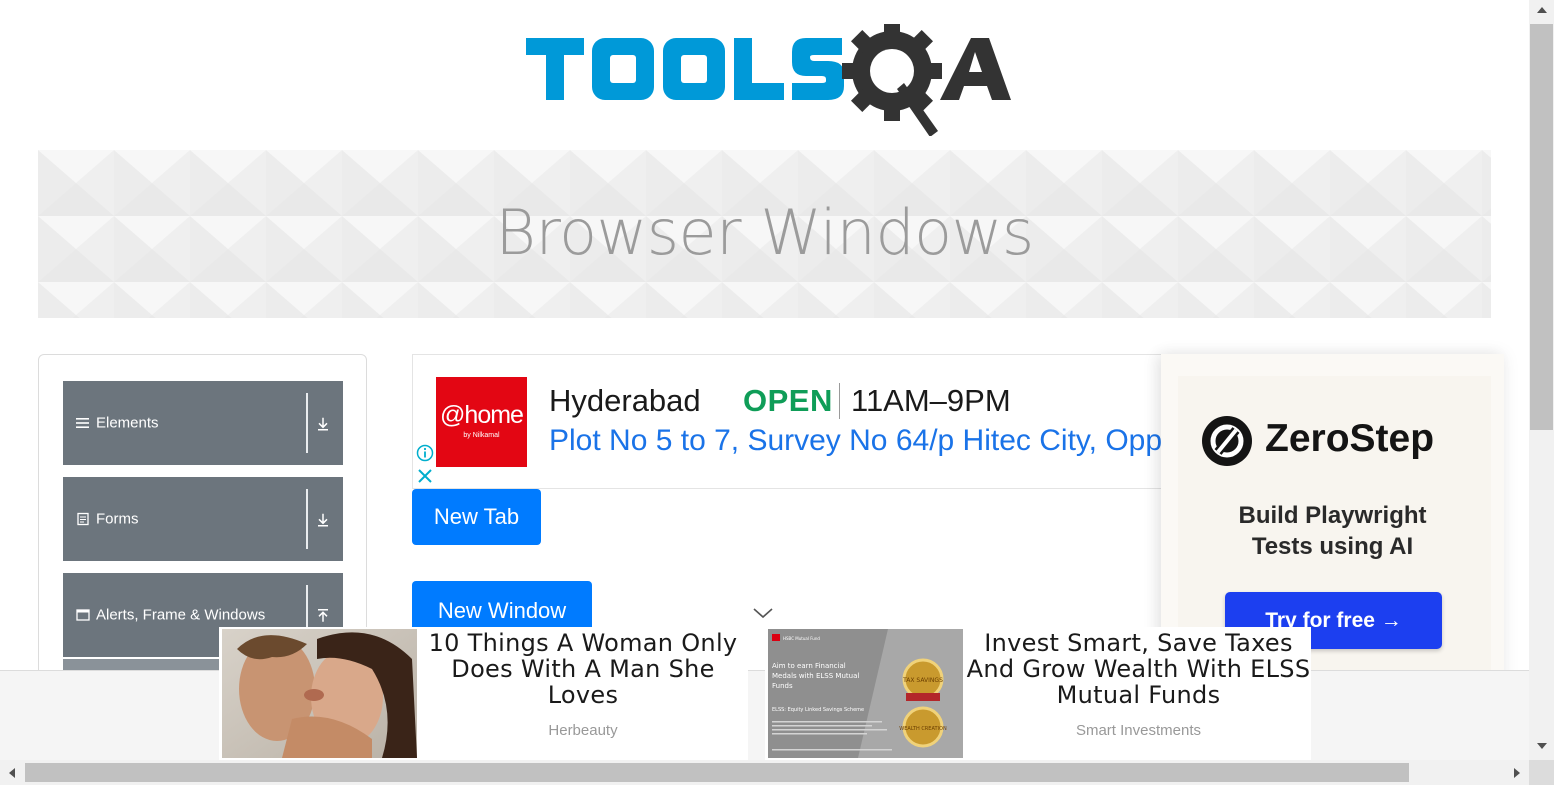 This screenshot has height=785, width=1554. I want to click on sidebar-group-label: Elements, so click(127, 423).